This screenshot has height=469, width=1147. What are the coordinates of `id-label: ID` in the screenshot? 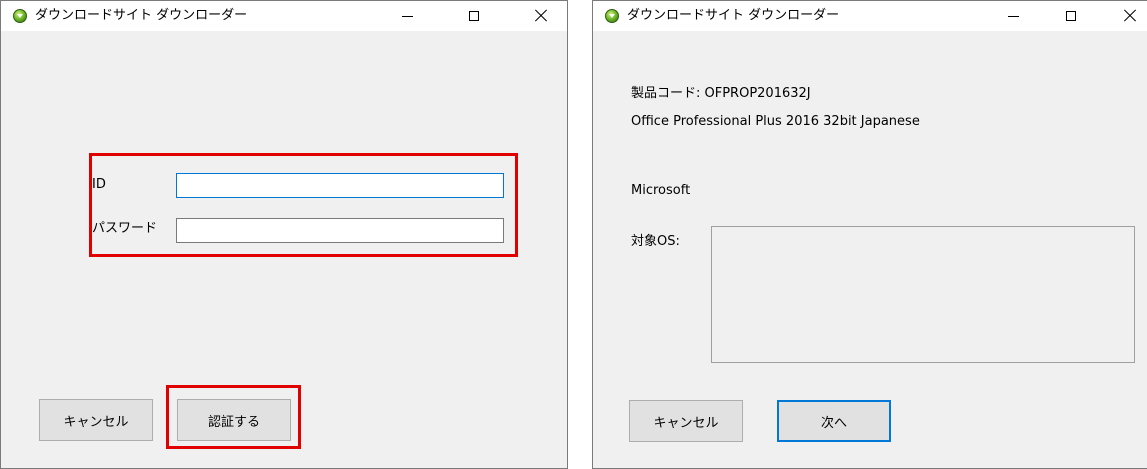 It's located at (99, 184).